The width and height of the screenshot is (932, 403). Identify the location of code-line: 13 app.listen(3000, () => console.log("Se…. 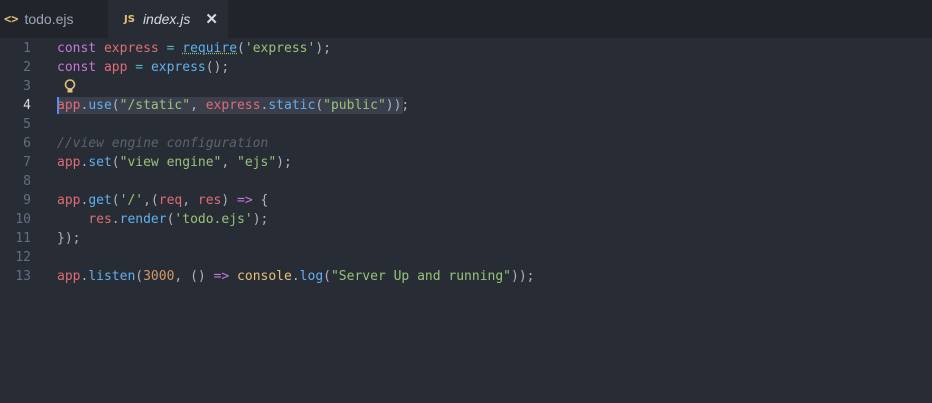
(466, 276).